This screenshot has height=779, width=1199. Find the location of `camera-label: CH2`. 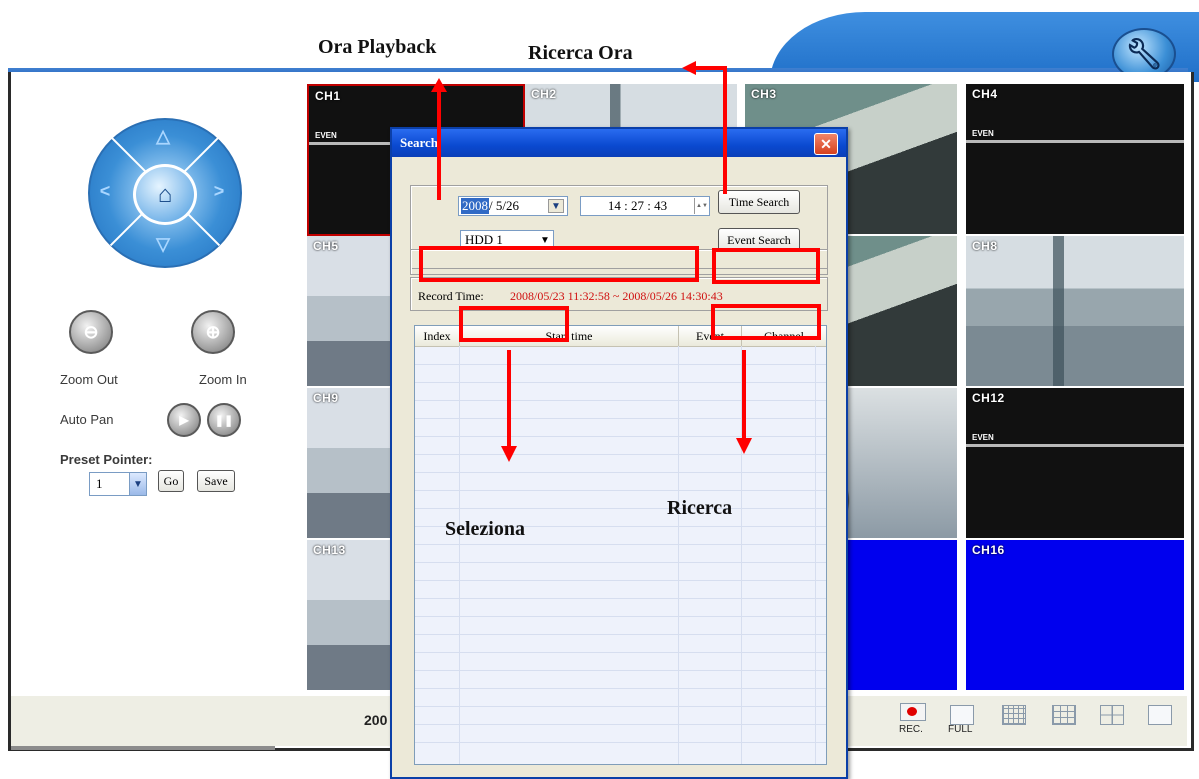

camera-label: CH2 is located at coordinates (544, 94).